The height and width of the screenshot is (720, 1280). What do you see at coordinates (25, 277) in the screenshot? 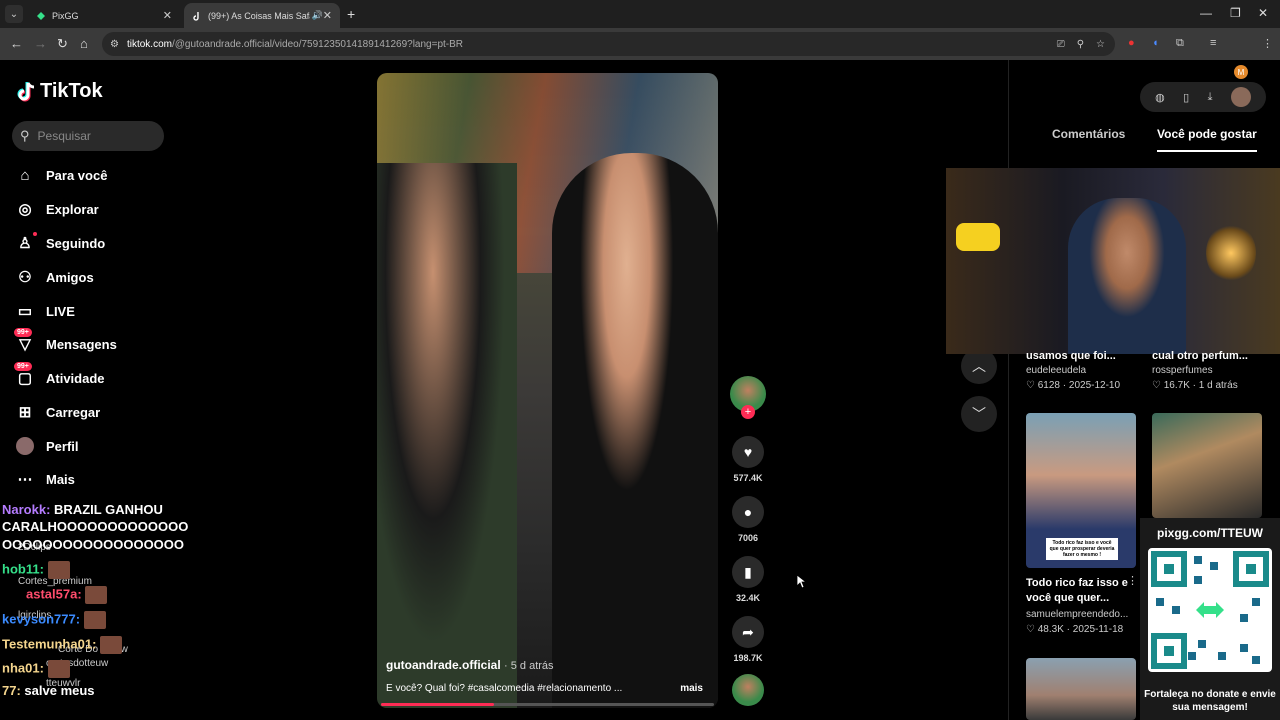
I see `friends-icon: ⚇` at bounding box center [25, 277].